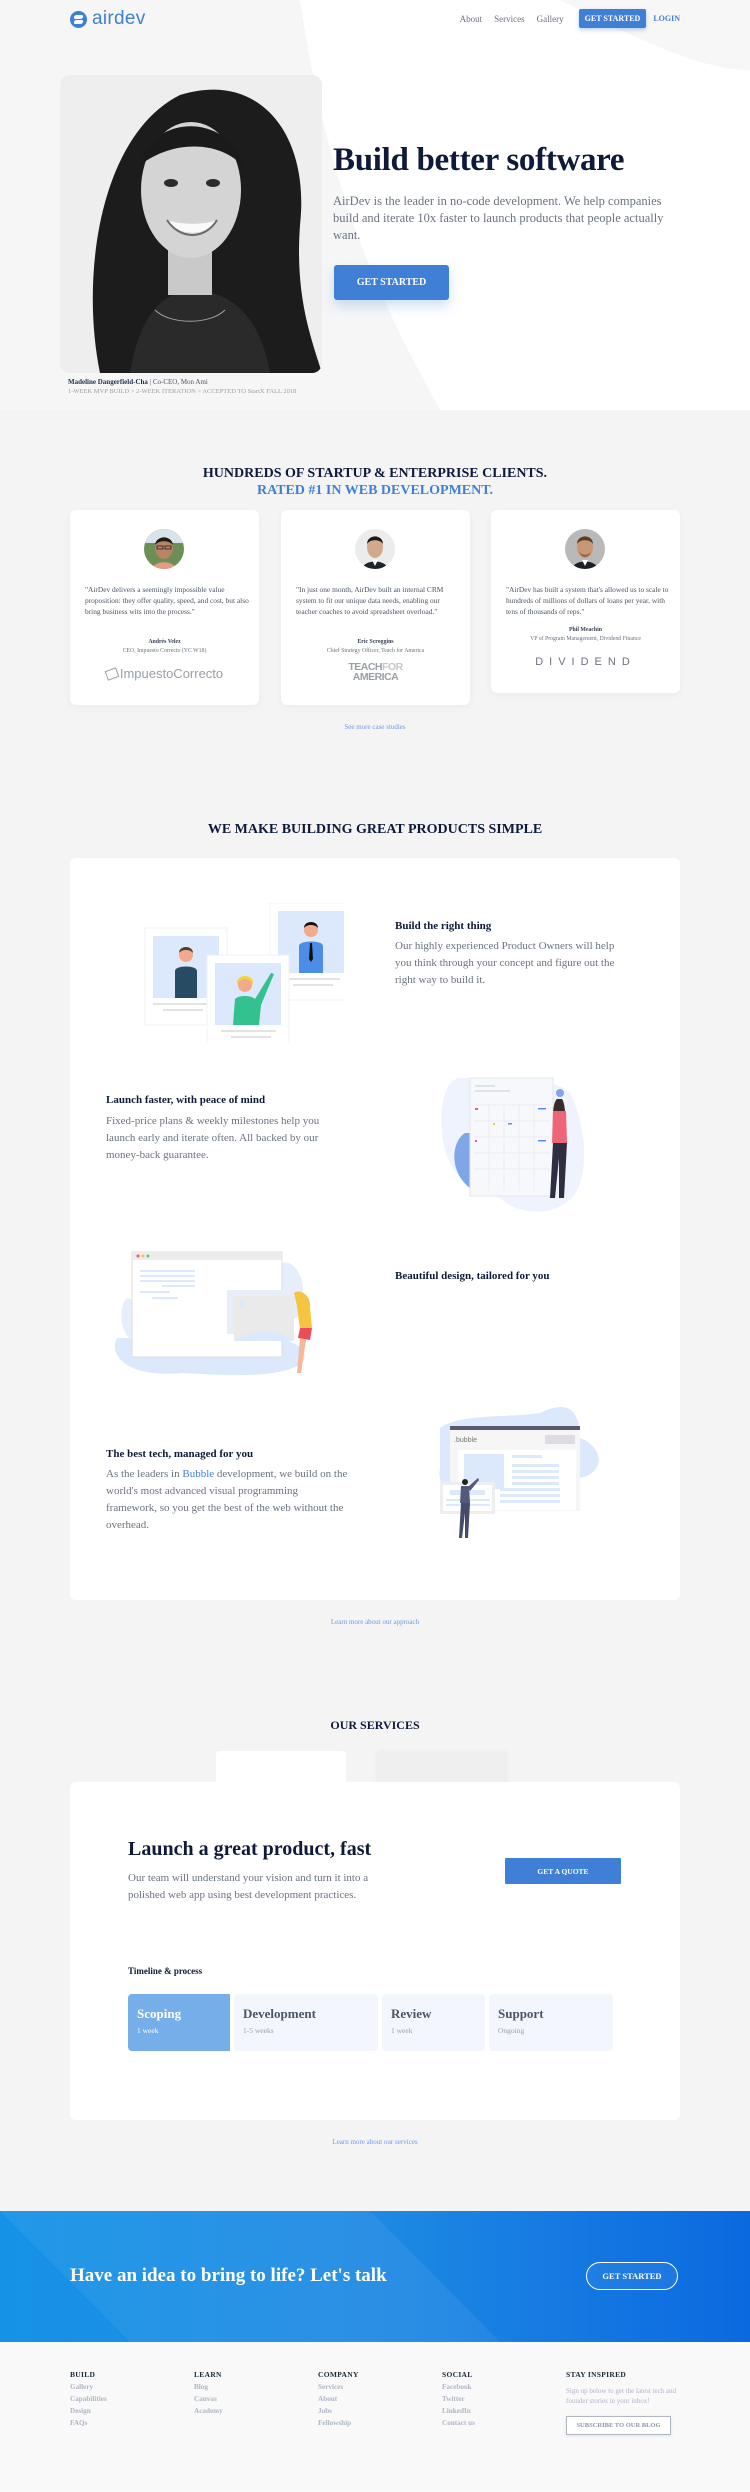  I want to click on get-a-quote-button: GET A QUOTE, so click(563, 1871).